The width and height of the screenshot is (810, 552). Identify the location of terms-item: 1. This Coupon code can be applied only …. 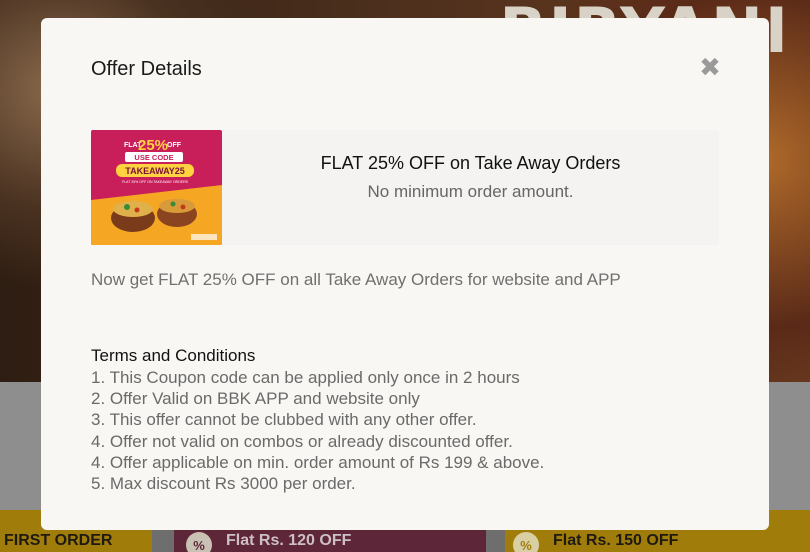
(305, 377).